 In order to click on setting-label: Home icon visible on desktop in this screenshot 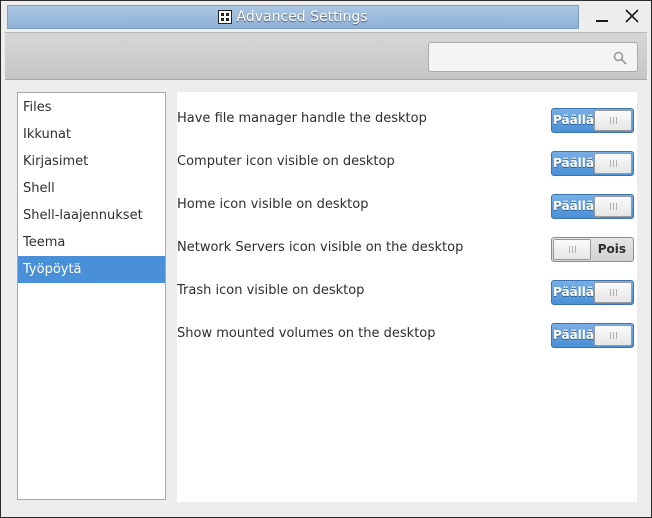, I will do `click(273, 204)`.